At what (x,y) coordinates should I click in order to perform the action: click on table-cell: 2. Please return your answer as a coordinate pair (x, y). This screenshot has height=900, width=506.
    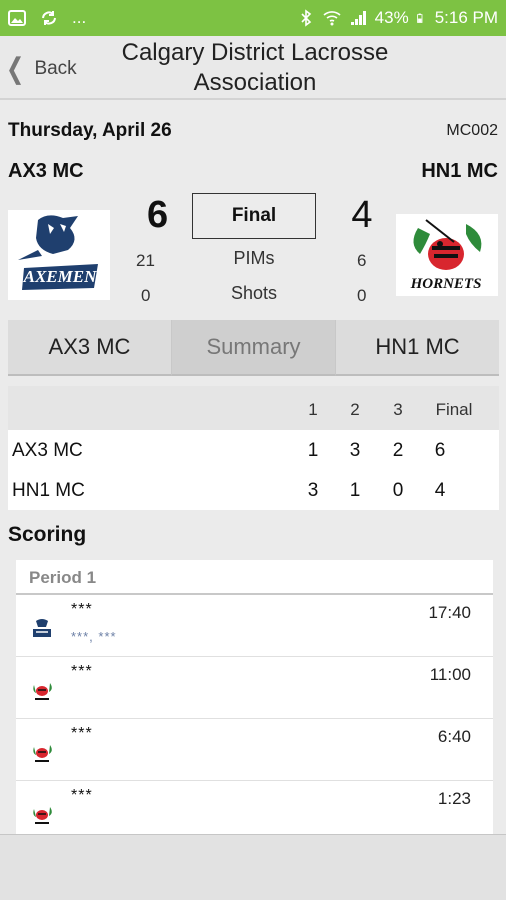
    Looking at the image, I should click on (398, 450).